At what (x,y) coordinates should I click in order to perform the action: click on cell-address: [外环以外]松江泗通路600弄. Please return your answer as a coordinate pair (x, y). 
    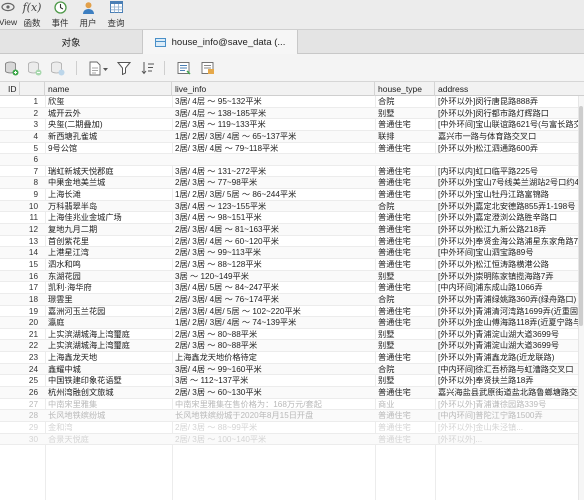
    Looking at the image, I should click on (506, 149).